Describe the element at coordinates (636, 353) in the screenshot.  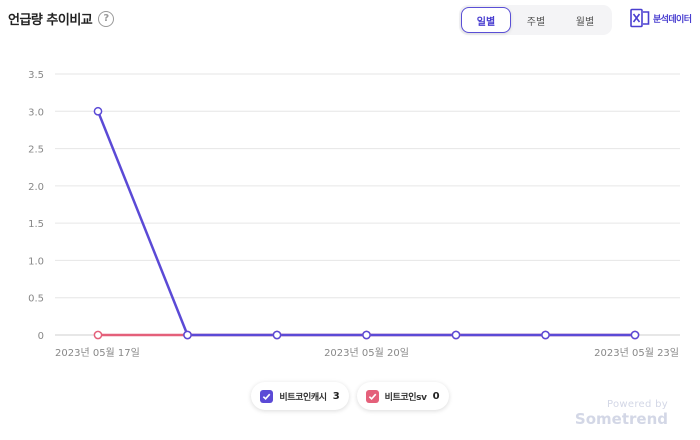
I see `x-tick-label: 2023년 05월 23일` at that location.